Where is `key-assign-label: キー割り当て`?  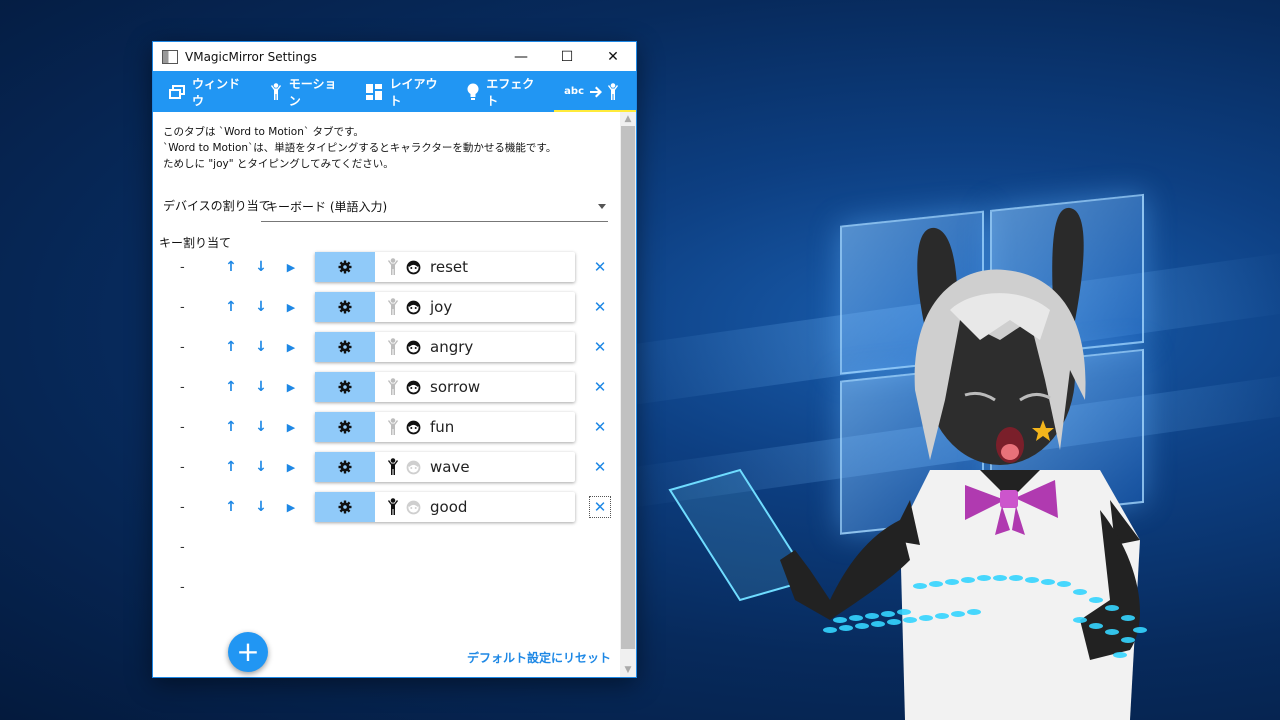 key-assign-label: キー割り当て is located at coordinates (195, 243).